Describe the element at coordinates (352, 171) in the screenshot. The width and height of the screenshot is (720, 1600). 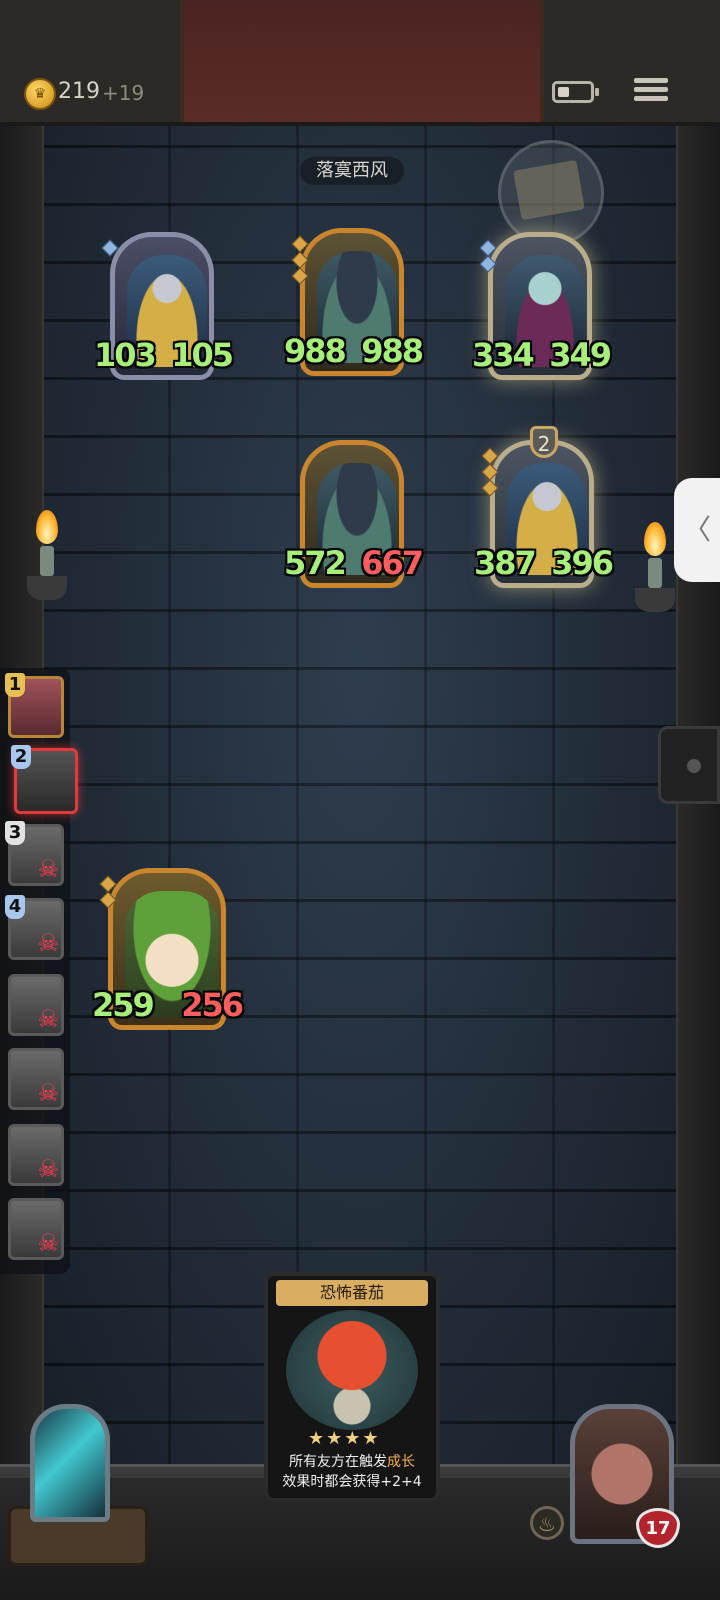
I see `area-title: 落寞西风` at that location.